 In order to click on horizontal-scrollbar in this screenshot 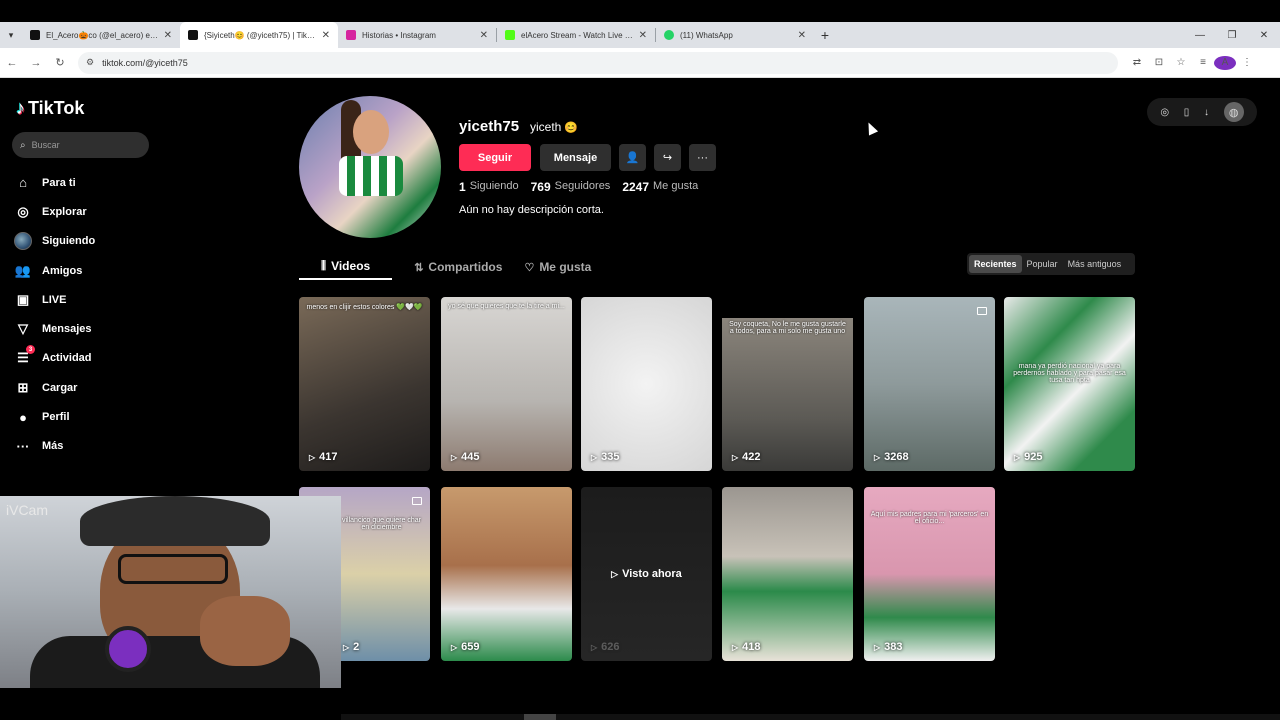, I will do `click(810, 717)`.